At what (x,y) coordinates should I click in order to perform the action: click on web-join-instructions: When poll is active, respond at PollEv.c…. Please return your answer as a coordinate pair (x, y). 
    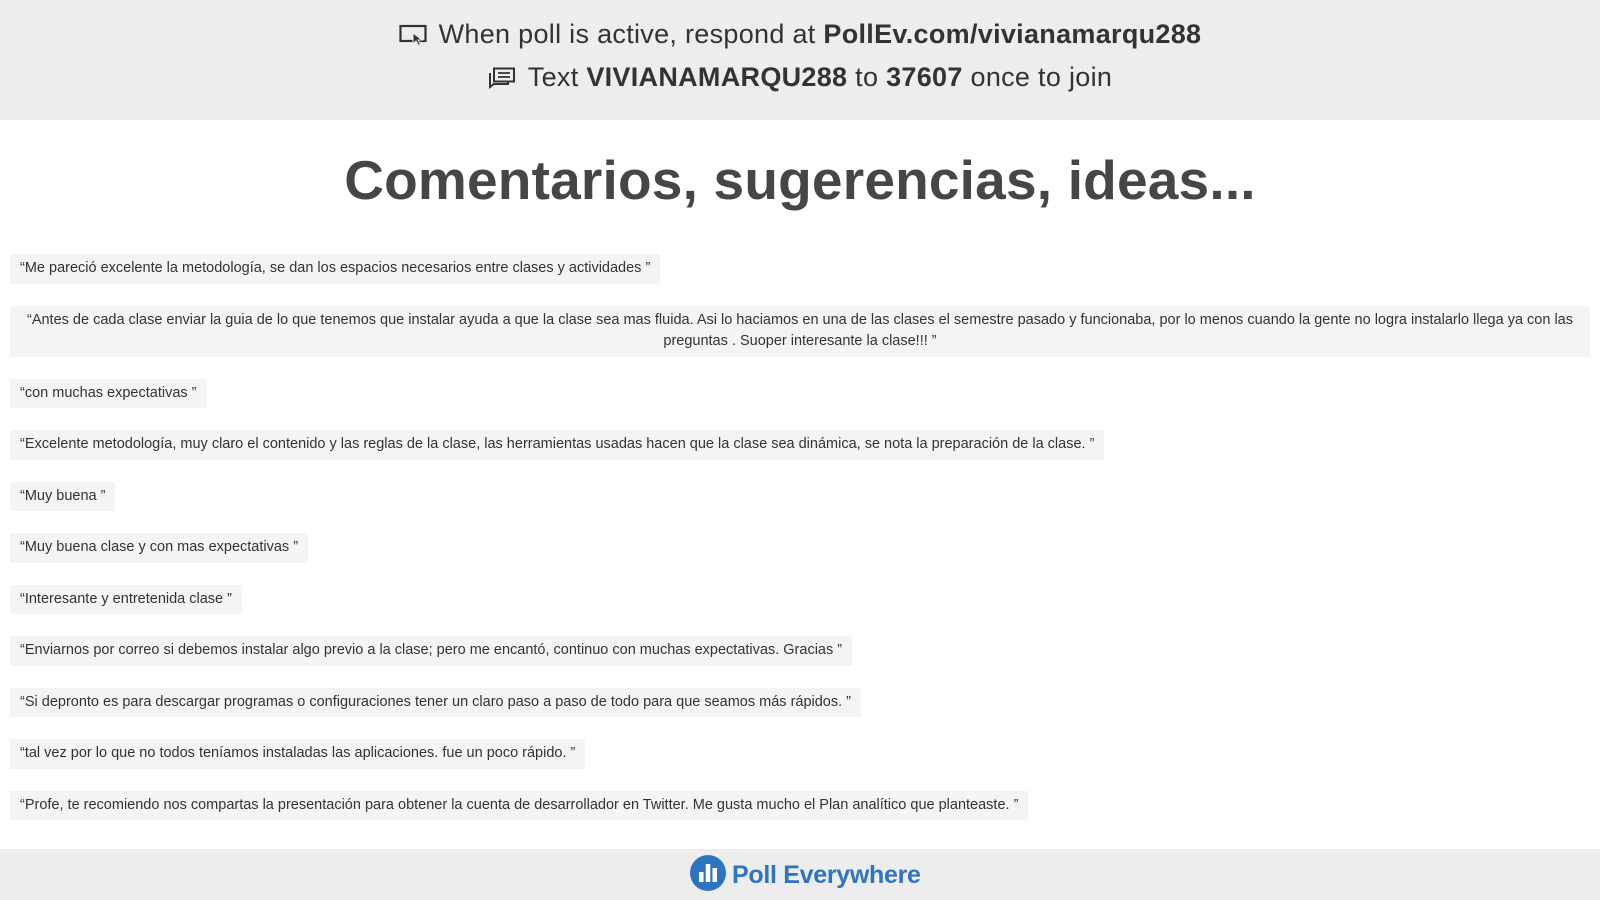
    Looking at the image, I should click on (800, 36).